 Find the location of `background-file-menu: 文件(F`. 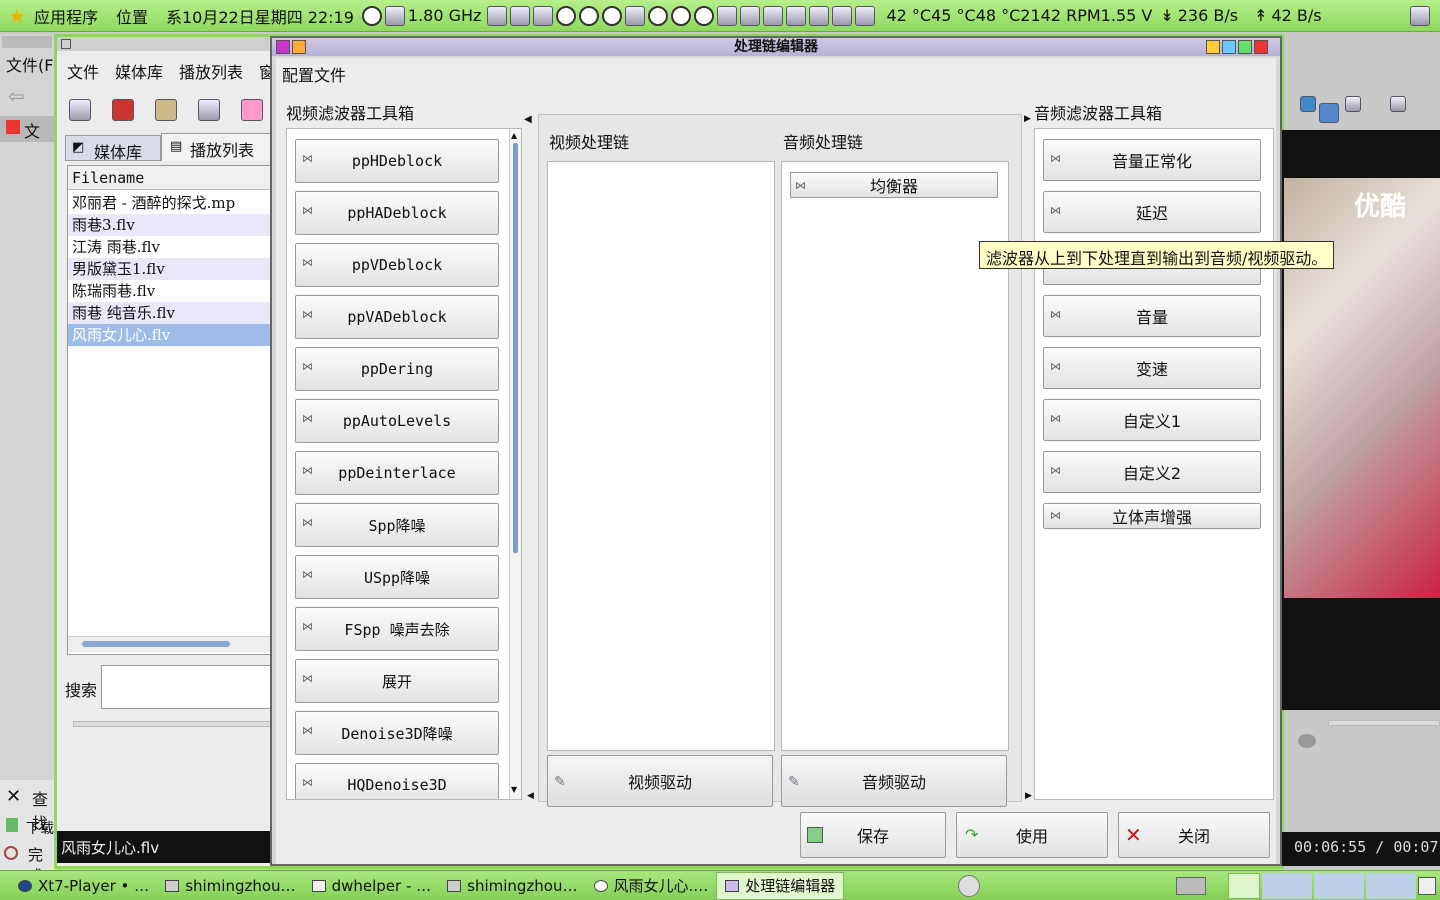

background-file-menu: 文件(F is located at coordinates (29, 64).